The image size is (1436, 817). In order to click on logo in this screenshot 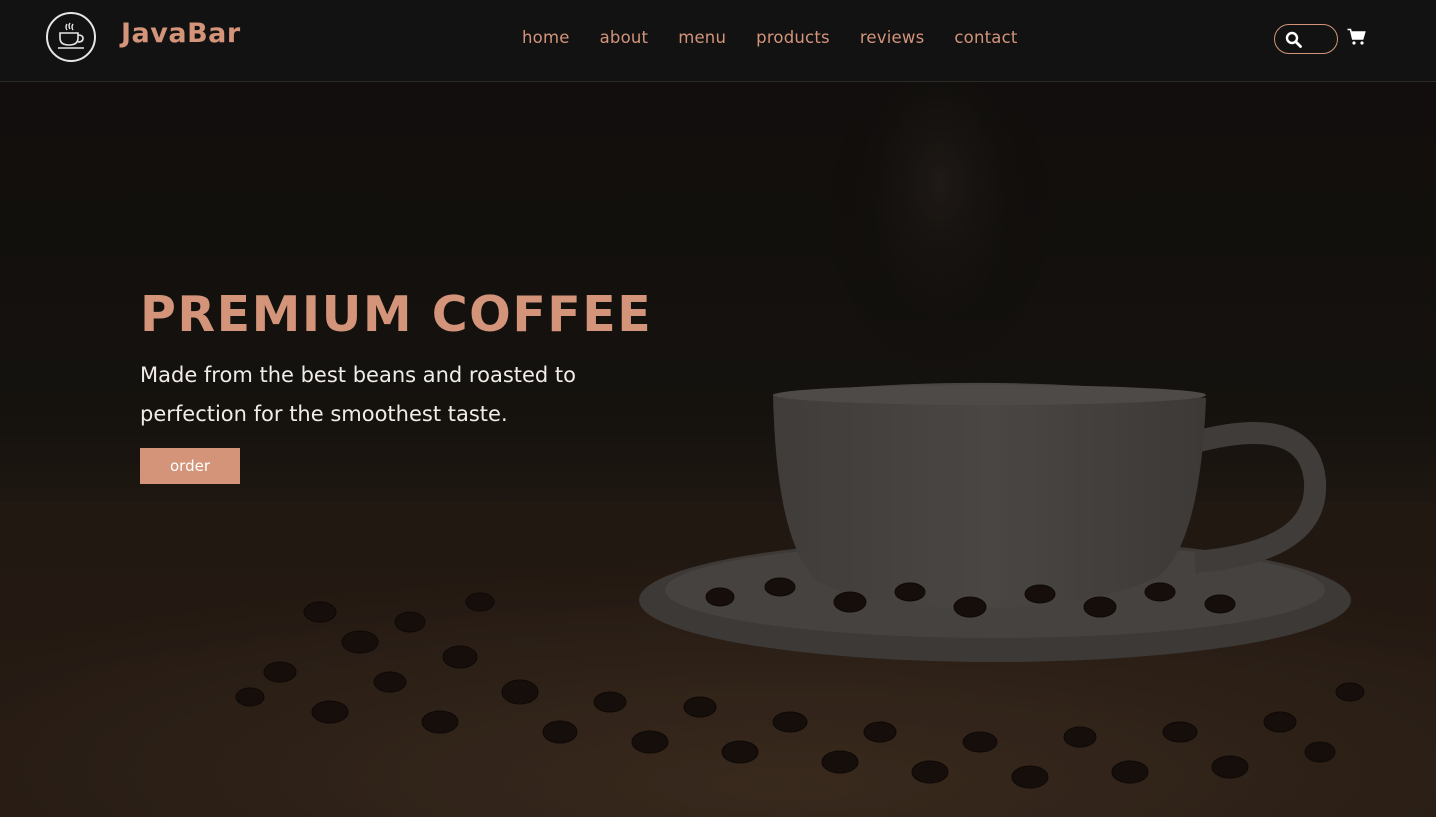, I will do `click(71, 37)`.